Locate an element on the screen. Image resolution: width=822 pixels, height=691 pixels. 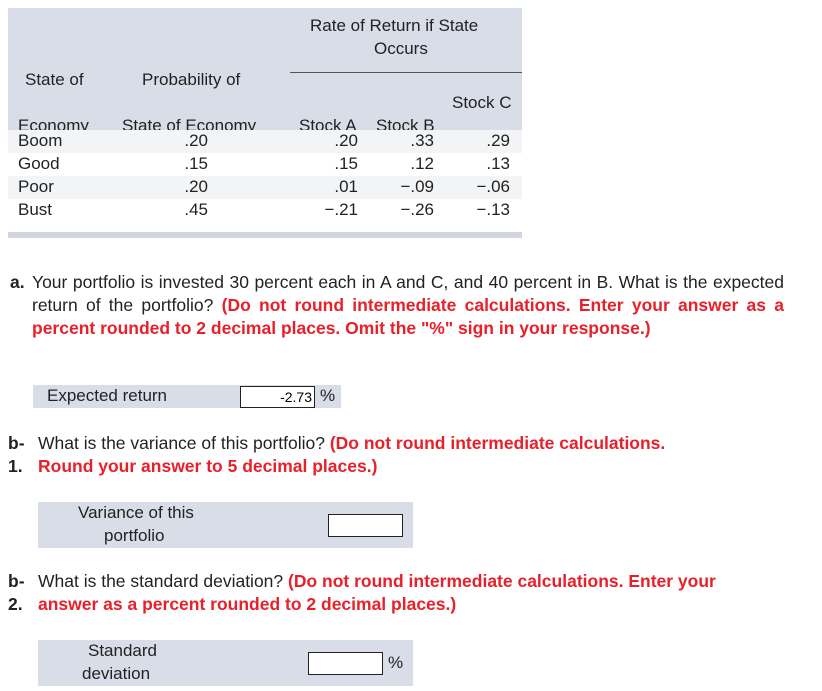
table-row: Good .15 .15 .12 .13 is located at coordinates (265, 164).